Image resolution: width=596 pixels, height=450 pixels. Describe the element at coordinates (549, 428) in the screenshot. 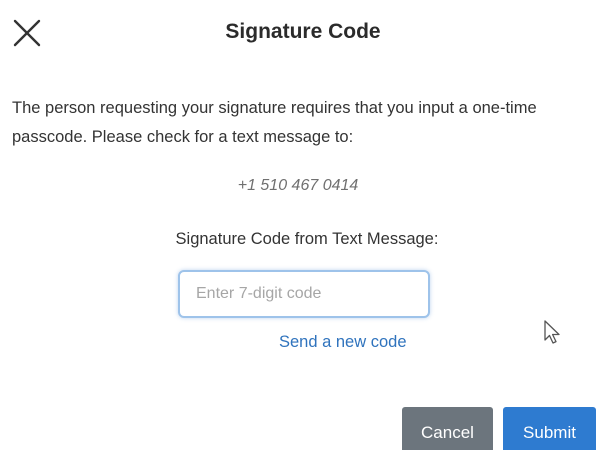

I see `submit-button: Submit` at that location.